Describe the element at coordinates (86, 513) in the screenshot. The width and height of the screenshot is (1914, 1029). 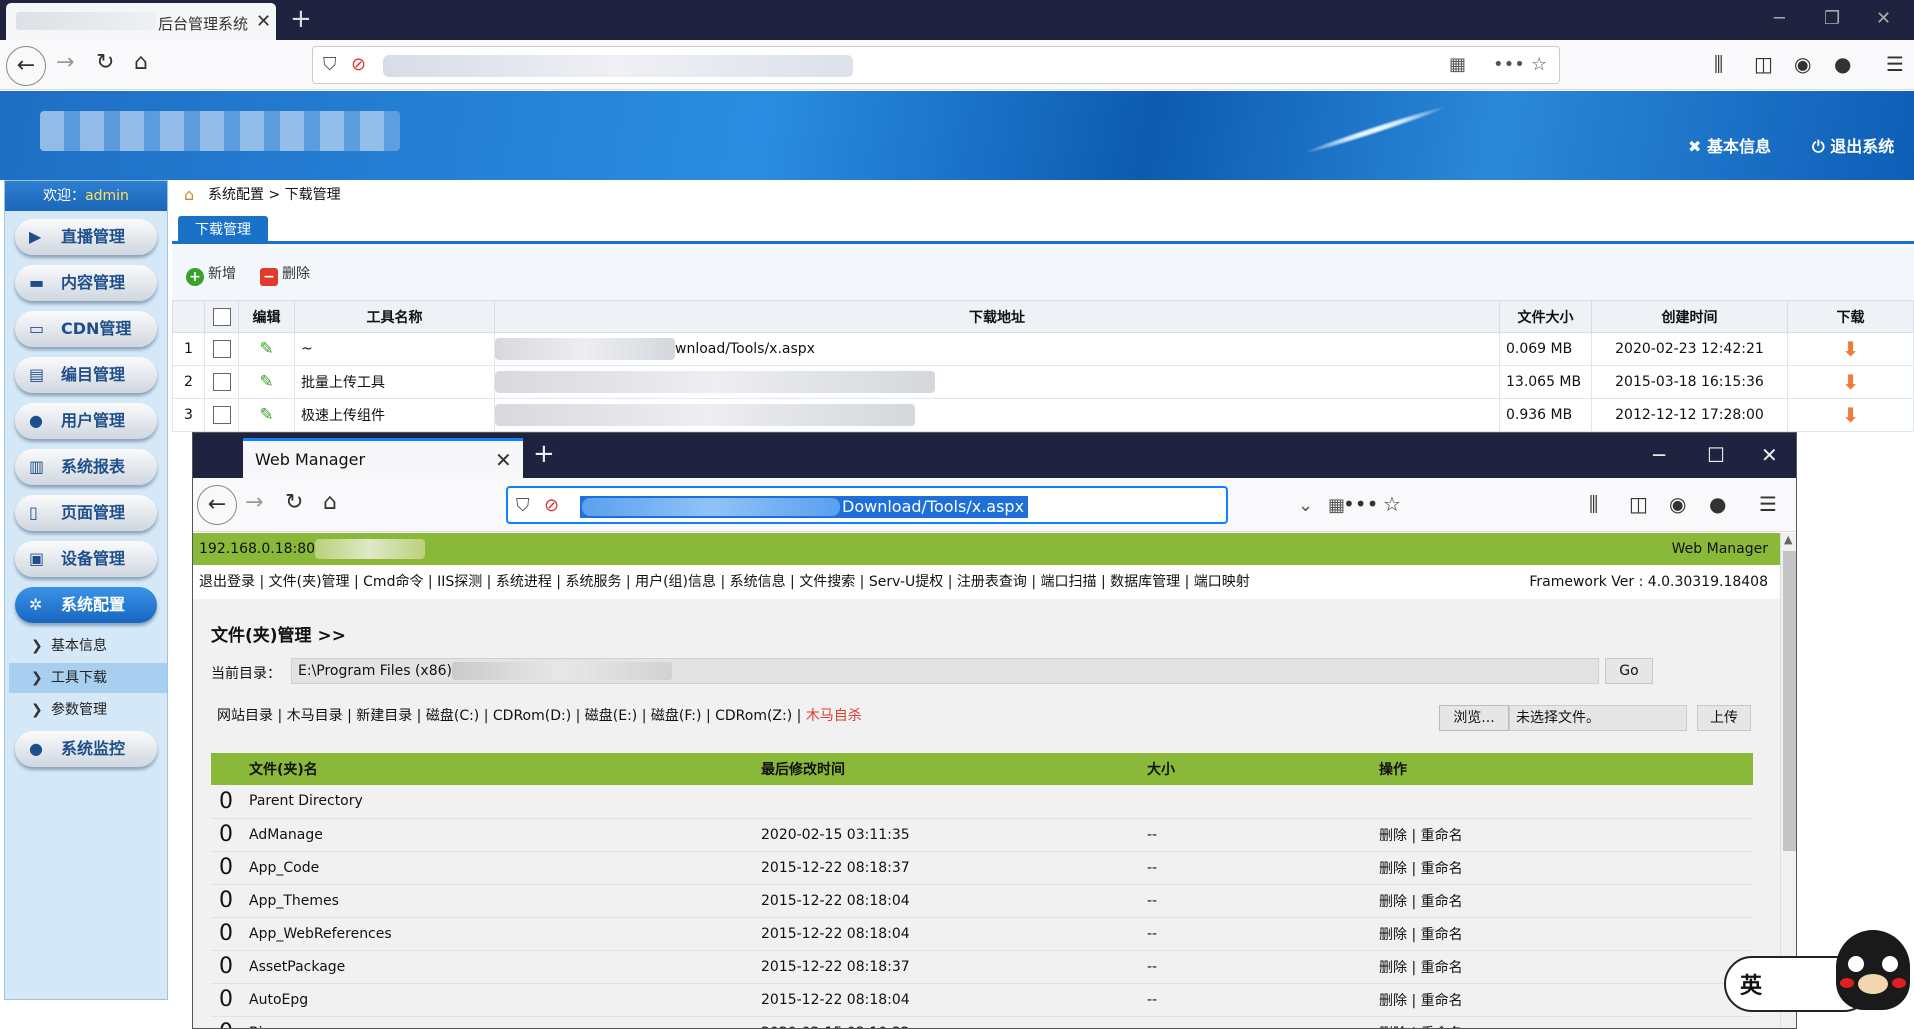
I see `sidebar-item-page: ▯ 页面管理` at that location.